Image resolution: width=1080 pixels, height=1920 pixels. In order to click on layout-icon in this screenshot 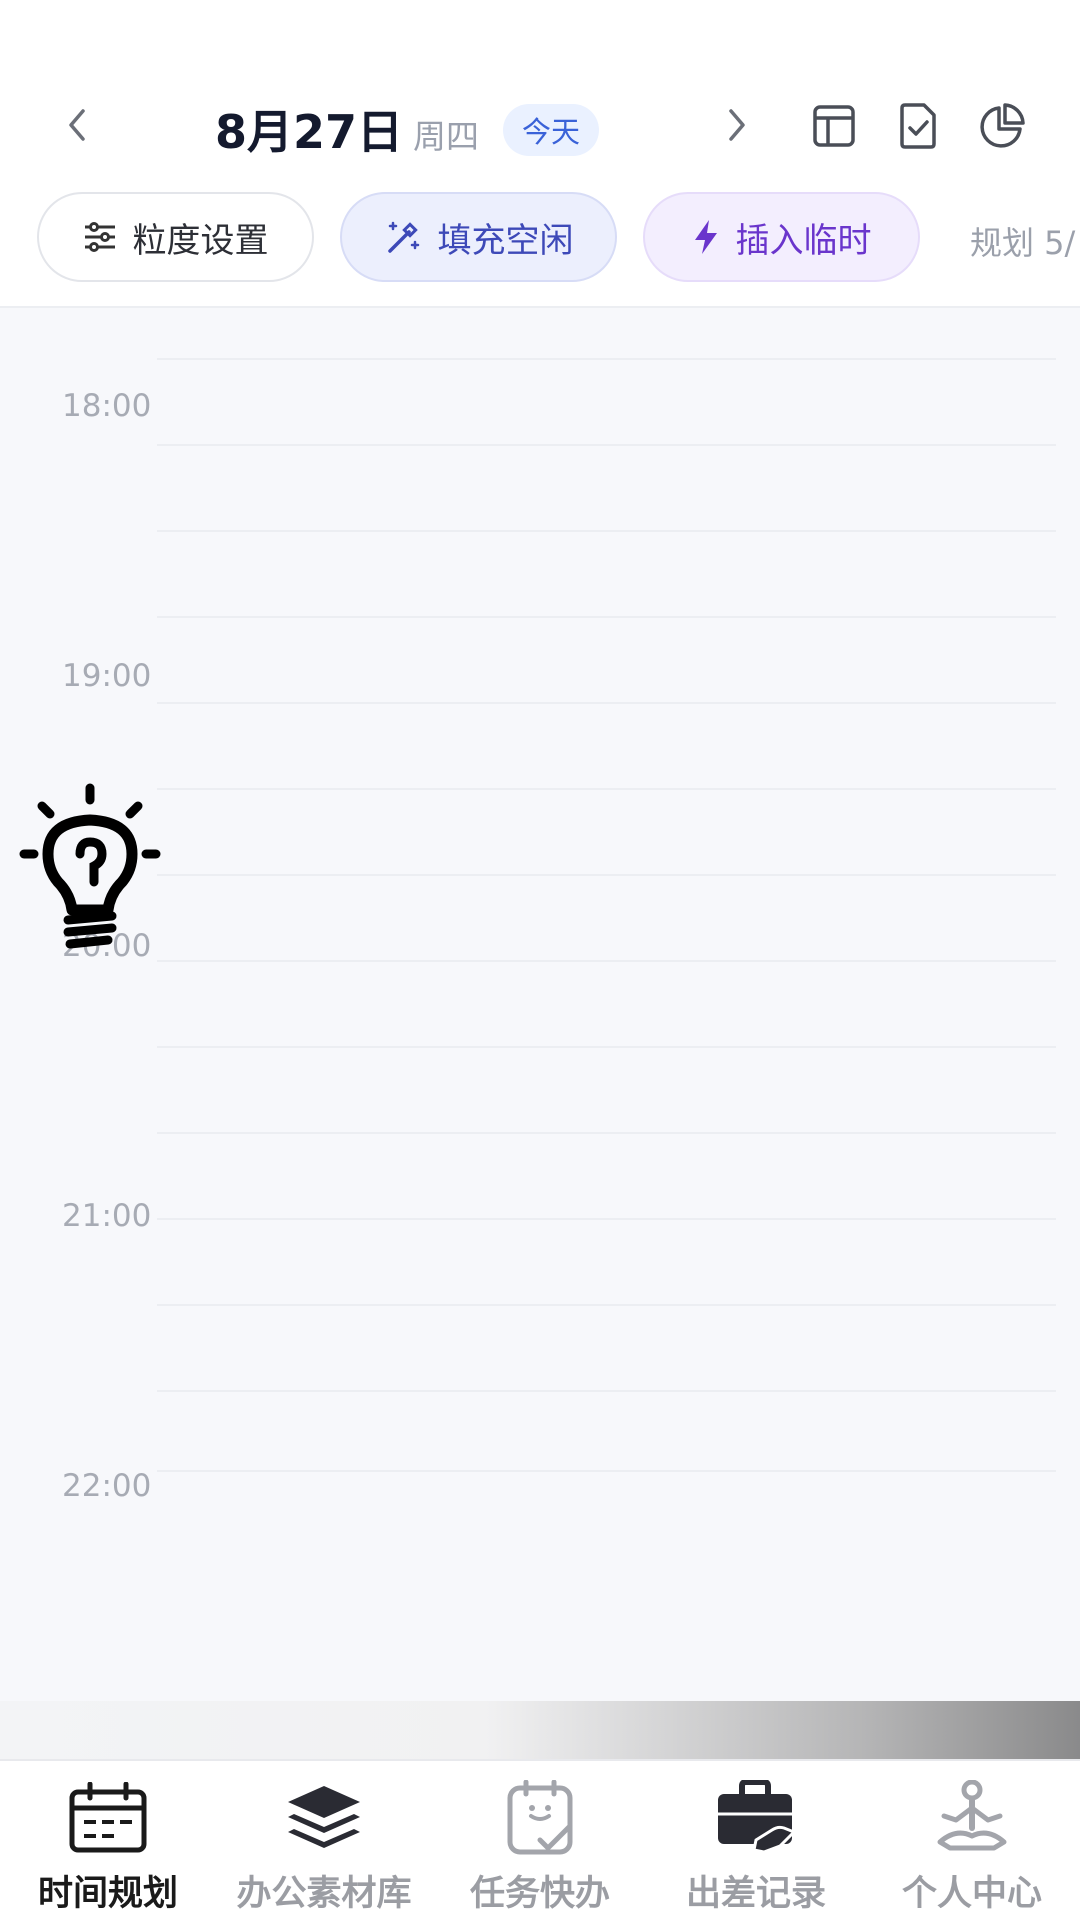, I will do `click(834, 126)`.